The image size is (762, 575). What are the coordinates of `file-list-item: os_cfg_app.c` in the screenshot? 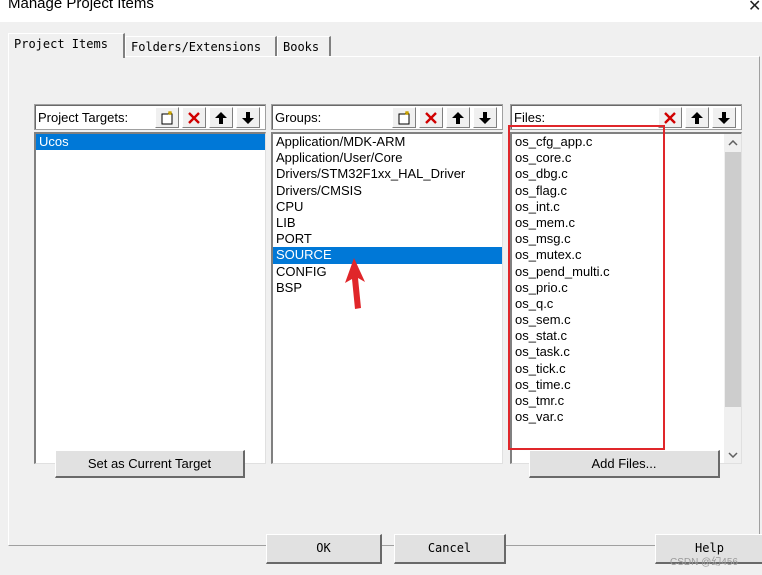 It's located at (626, 142).